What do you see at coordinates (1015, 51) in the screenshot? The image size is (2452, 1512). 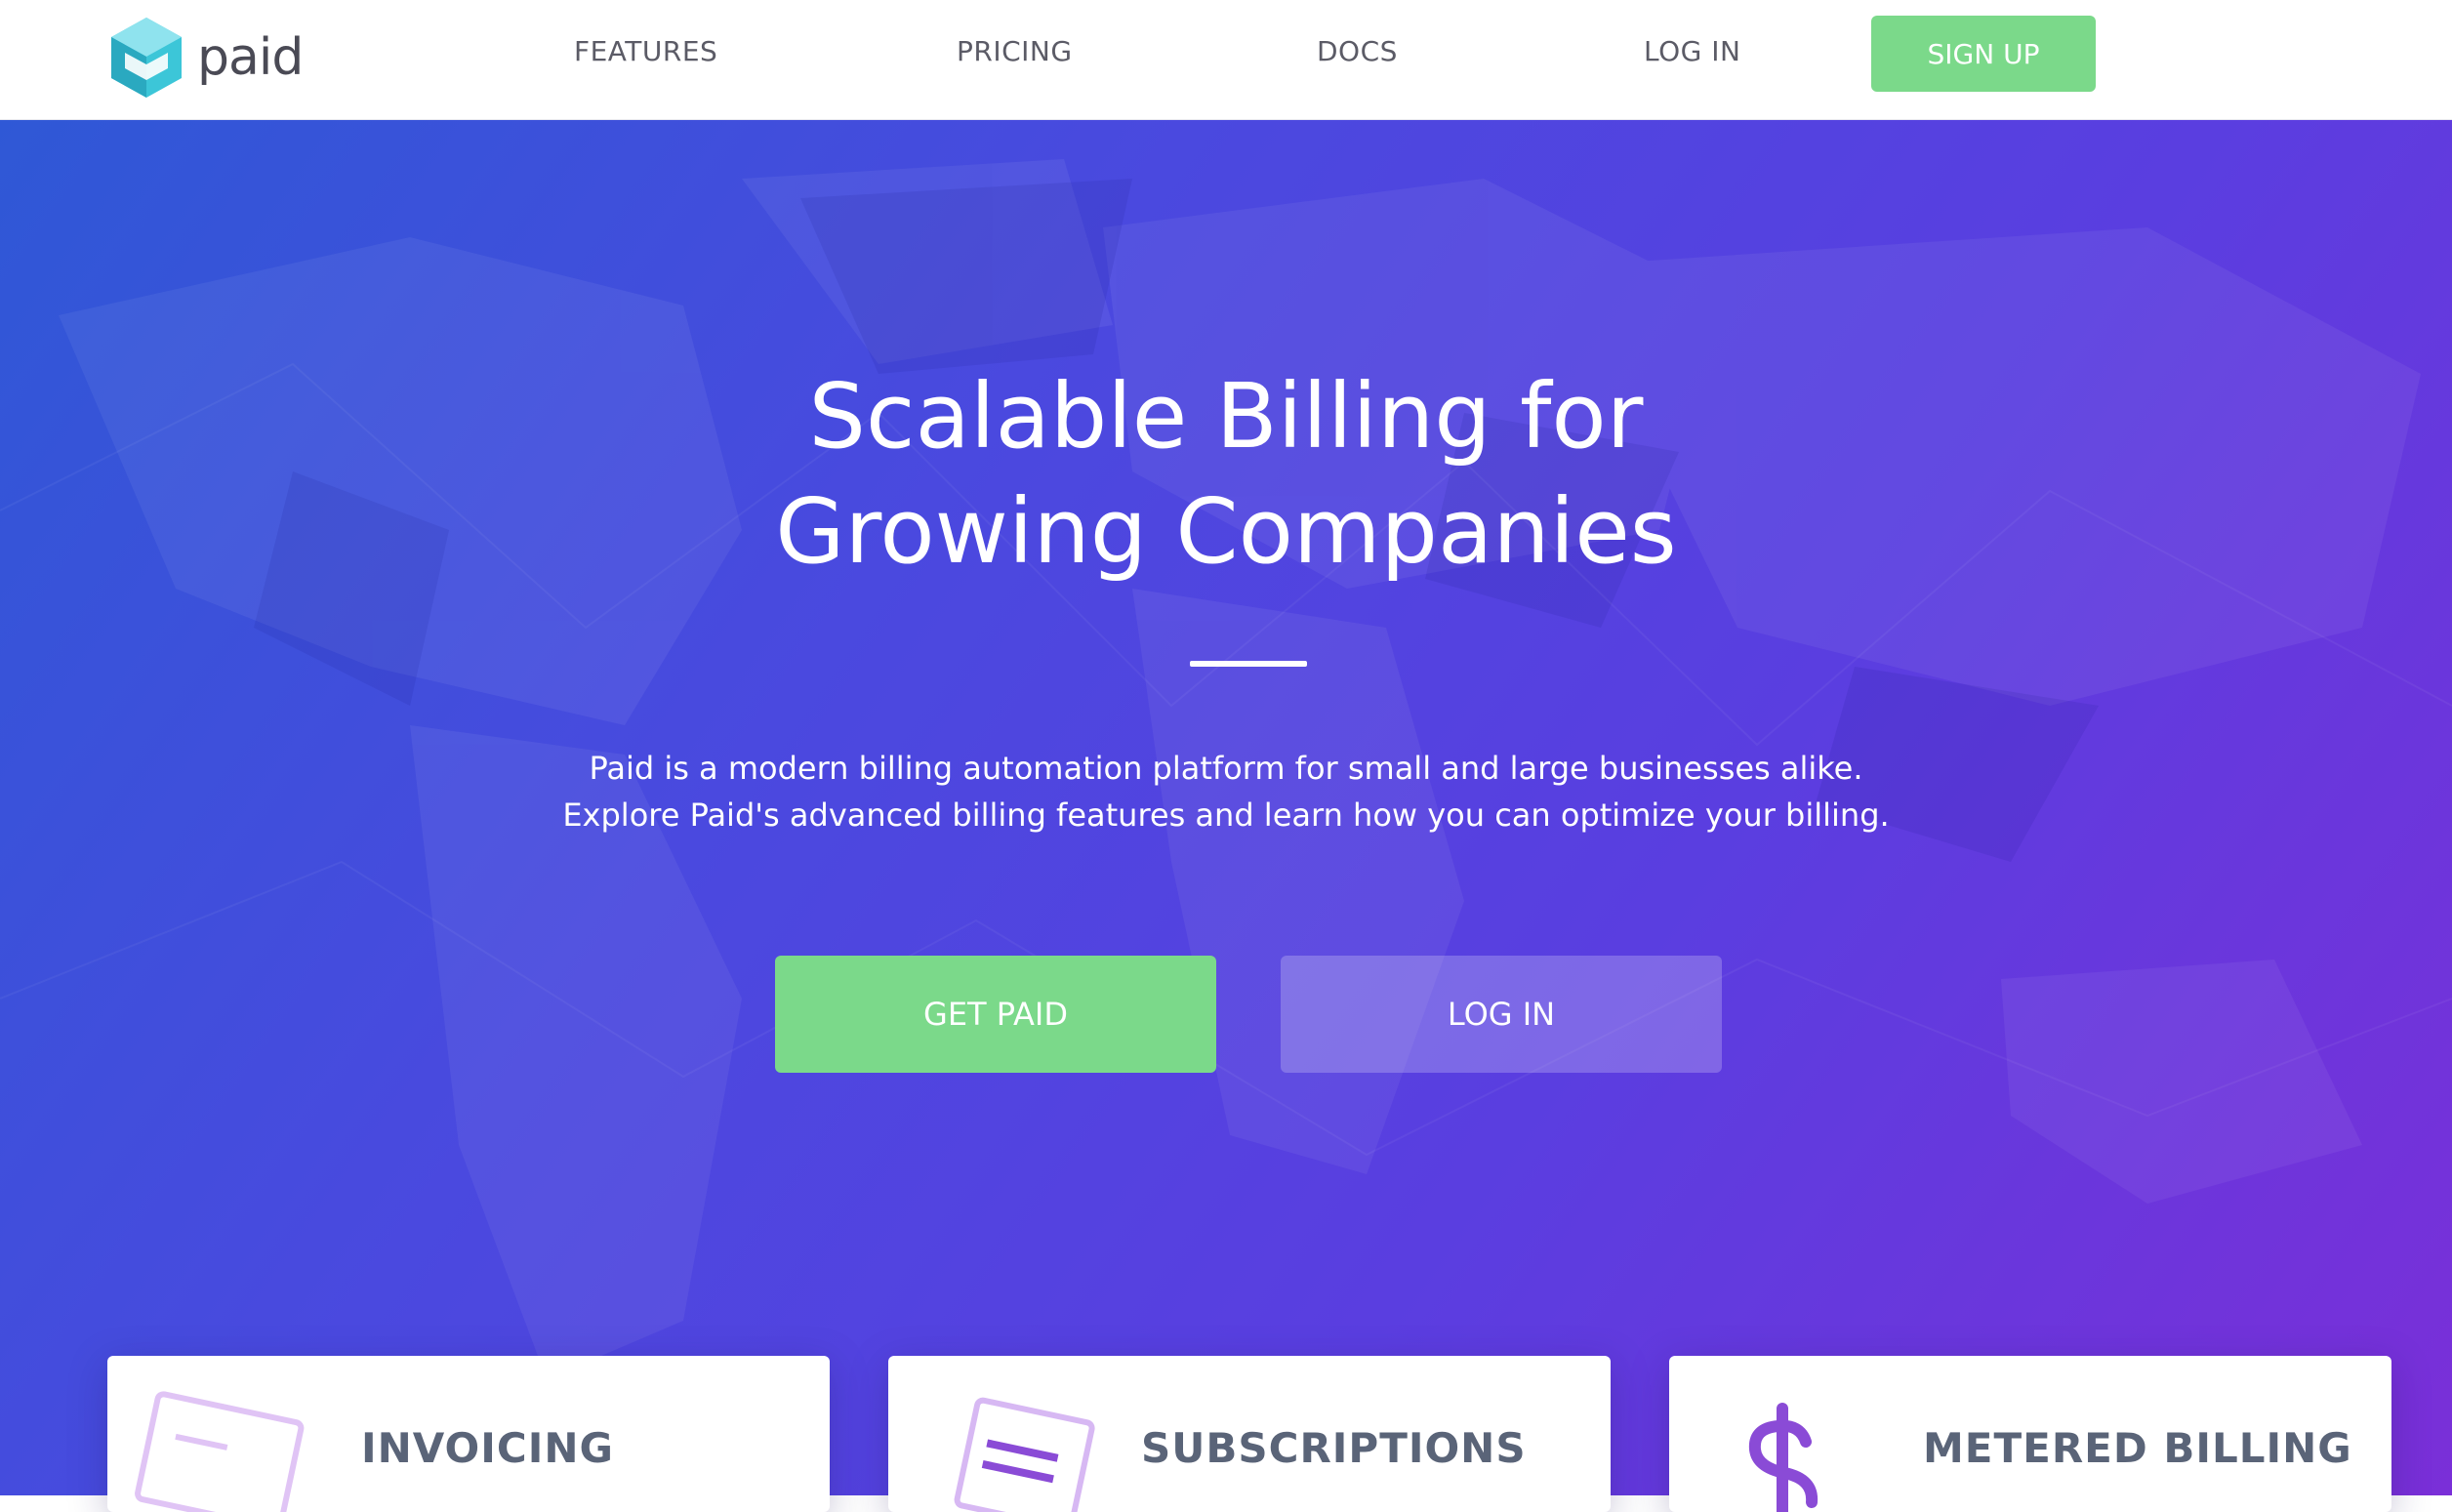 I see `nav-pricing-link: PRICING` at bounding box center [1015, 51].